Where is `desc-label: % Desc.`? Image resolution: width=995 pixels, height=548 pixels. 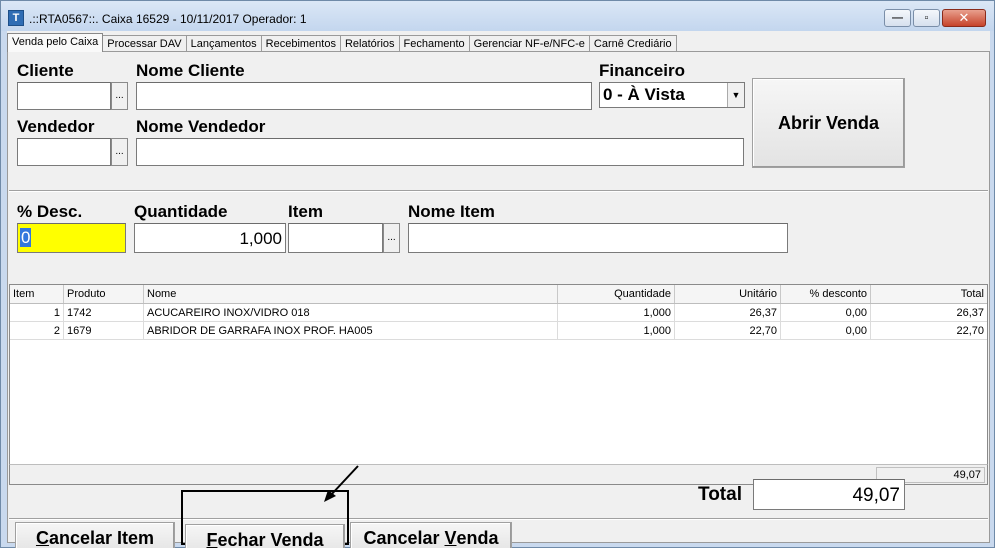 desc-label: % Desc. is located at coordinates (50, 211).